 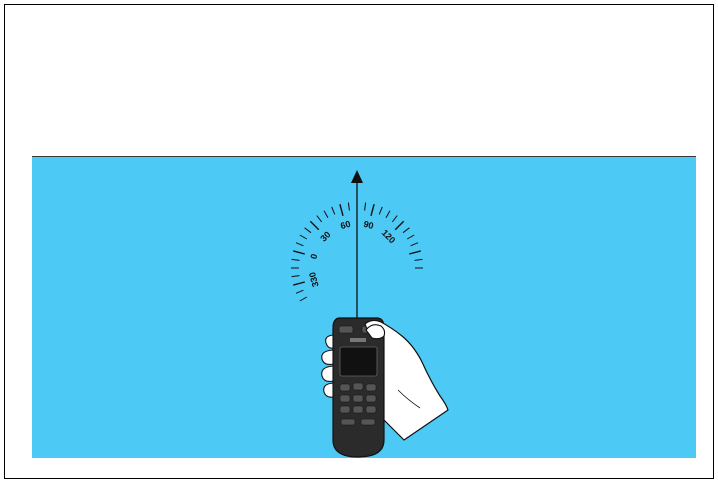 What do you see at coordinates (370, 314) in the screenshot?
I see `diagram-scene: 330 0 30 60 90 120` at bounding box center [370, 314].